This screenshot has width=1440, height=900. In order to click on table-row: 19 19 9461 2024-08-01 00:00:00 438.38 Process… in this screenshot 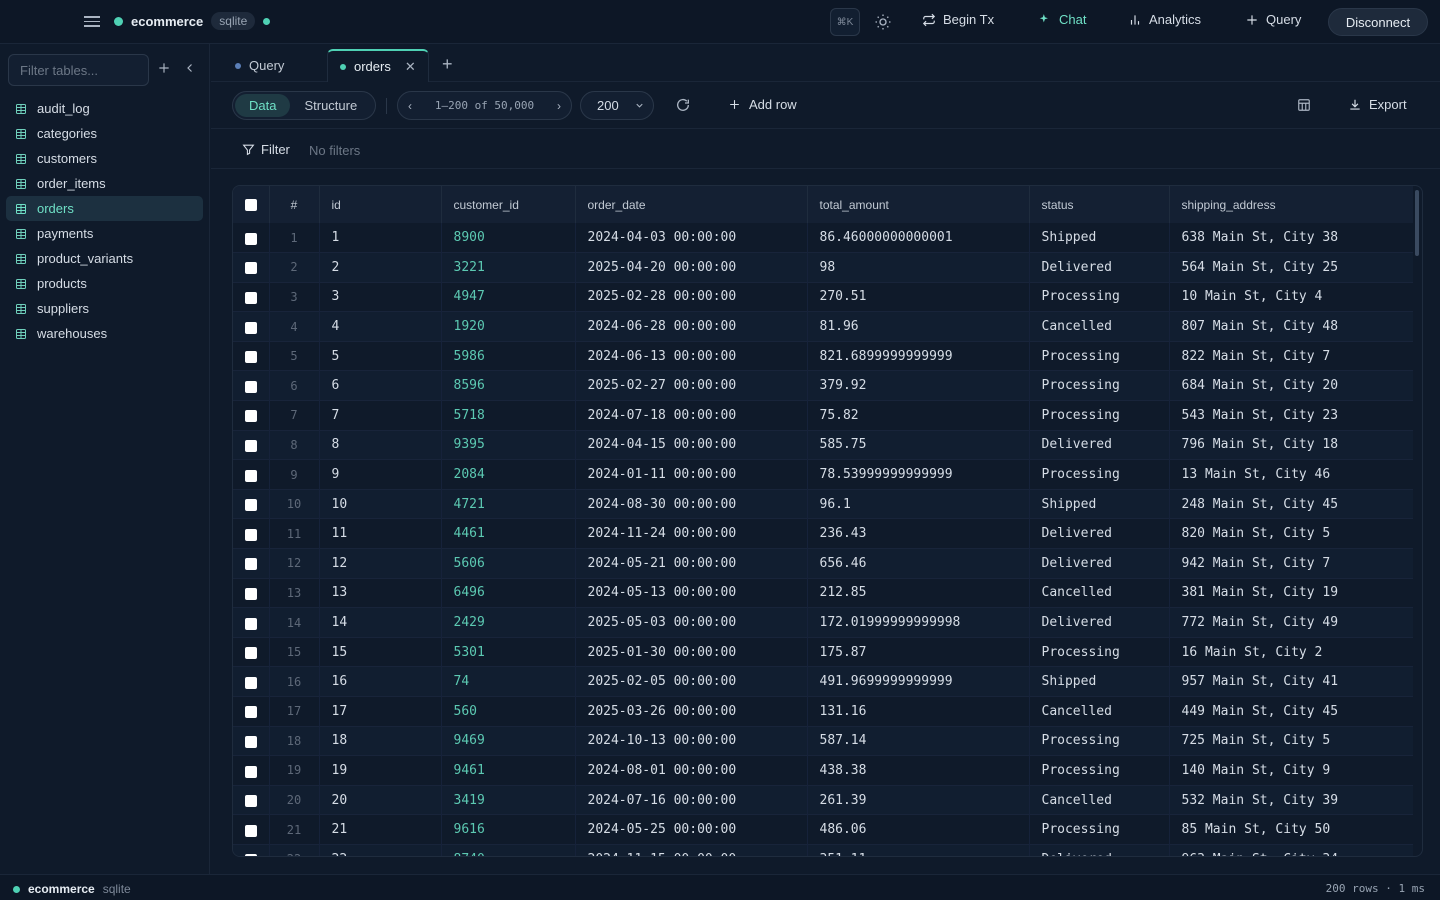, I will do `click(823, 770)`.